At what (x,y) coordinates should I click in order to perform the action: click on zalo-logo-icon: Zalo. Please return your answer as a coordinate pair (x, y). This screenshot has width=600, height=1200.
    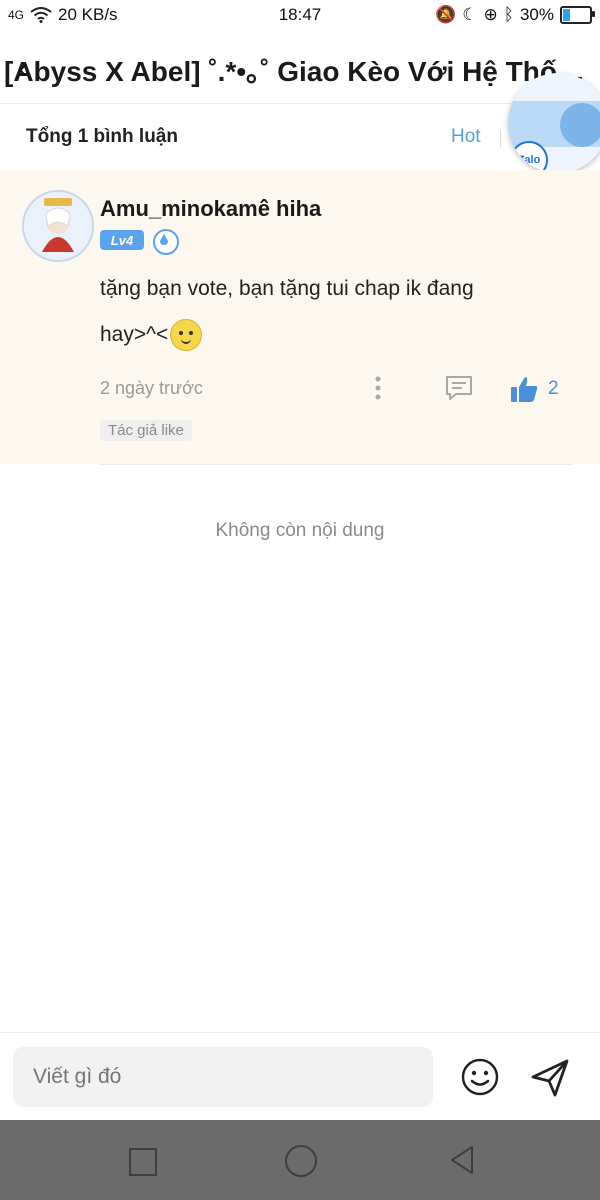
    Looking at the image, I should click on (529, 157).